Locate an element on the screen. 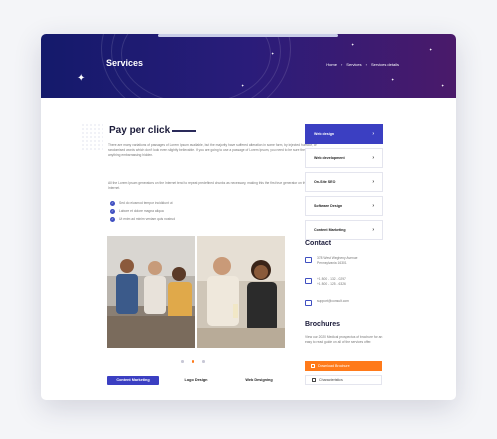 This screenshot has height=439, width=497. pdf-icon is located at coordinates (313, 366).